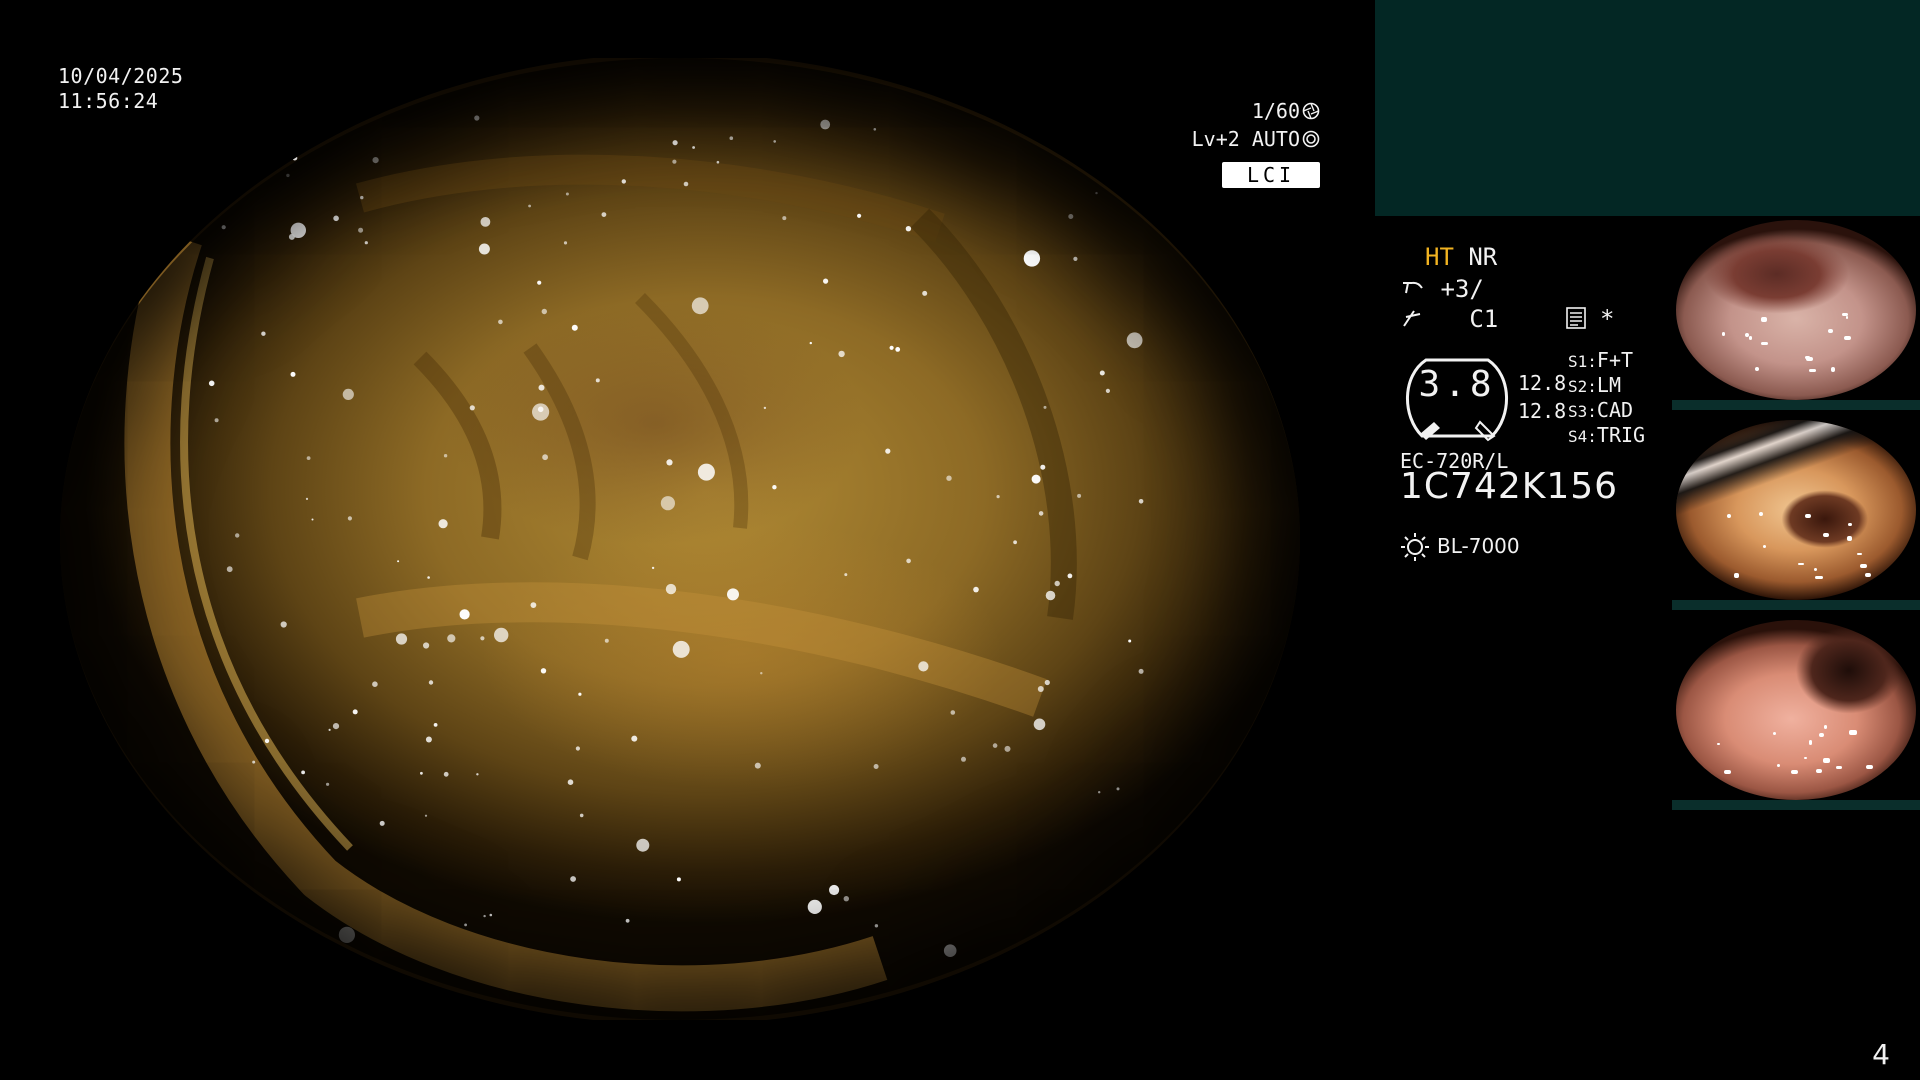  What do you see at coordinates (1647, 108) in the screenshot?
I see `info-banner` at bounding box center [1647, 108].